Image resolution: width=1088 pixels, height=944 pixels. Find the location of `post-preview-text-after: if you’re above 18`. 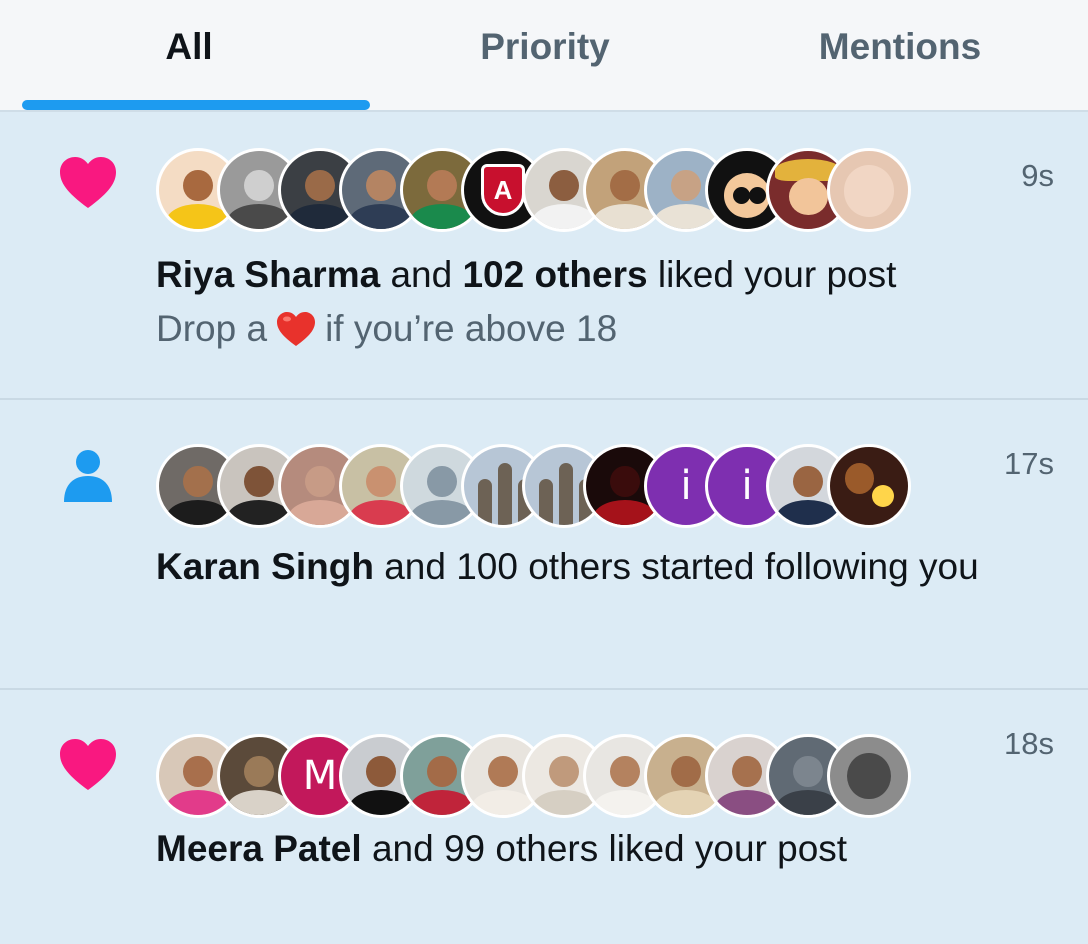

post-preview-text-after: if you’re above 18 is located at coordinates (471, 328).